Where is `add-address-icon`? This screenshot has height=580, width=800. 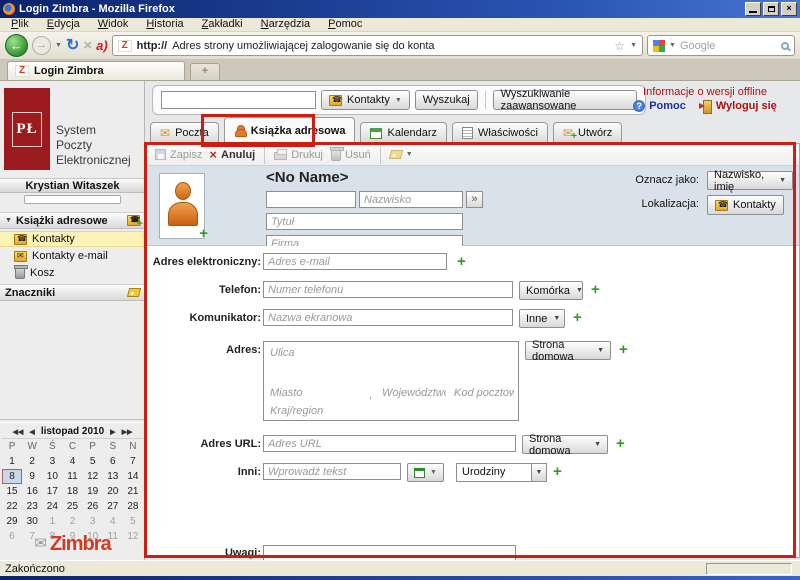
add-address-icon is located at coordinates (623, 350).